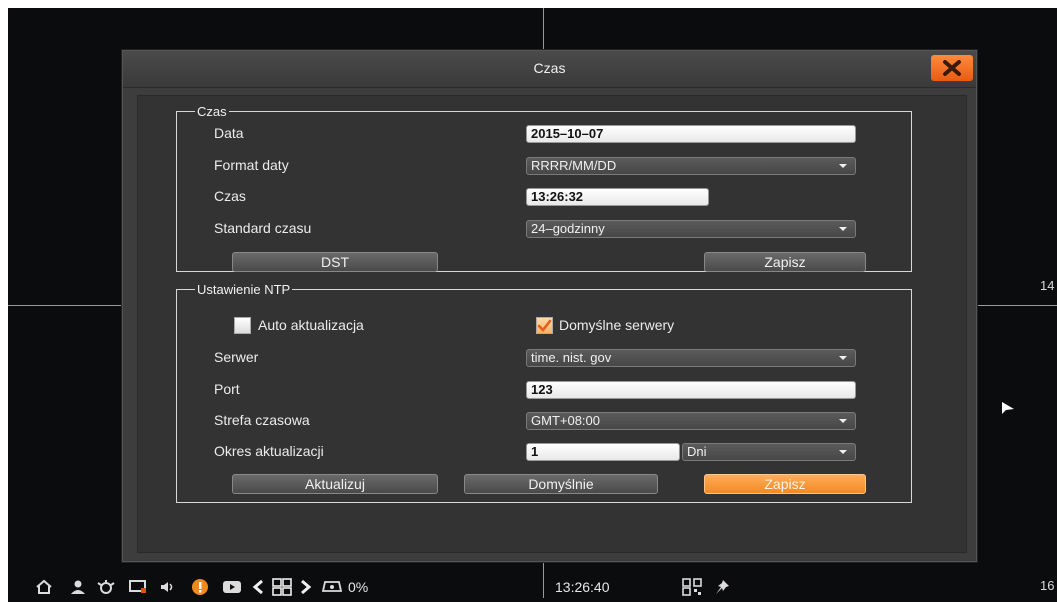 The width and height of the screenshot is (1057, 602). Describe the element at coordinates (561, 484) in the screenshot. I see `defaults-button: Domyślnie` at that location.